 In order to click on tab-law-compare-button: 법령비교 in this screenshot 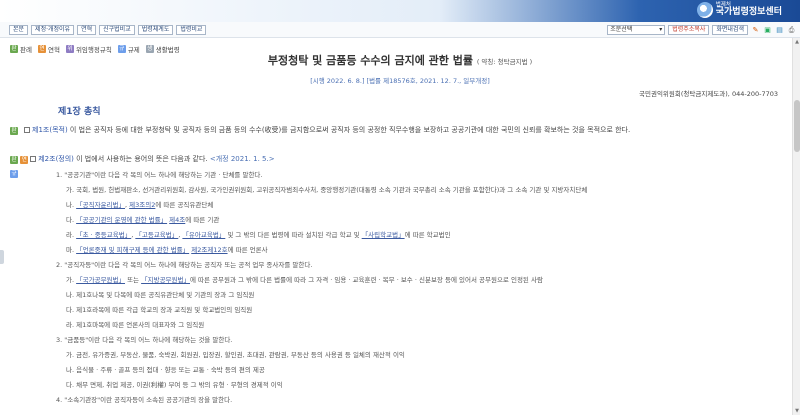, I will do `click(191, 30)`.